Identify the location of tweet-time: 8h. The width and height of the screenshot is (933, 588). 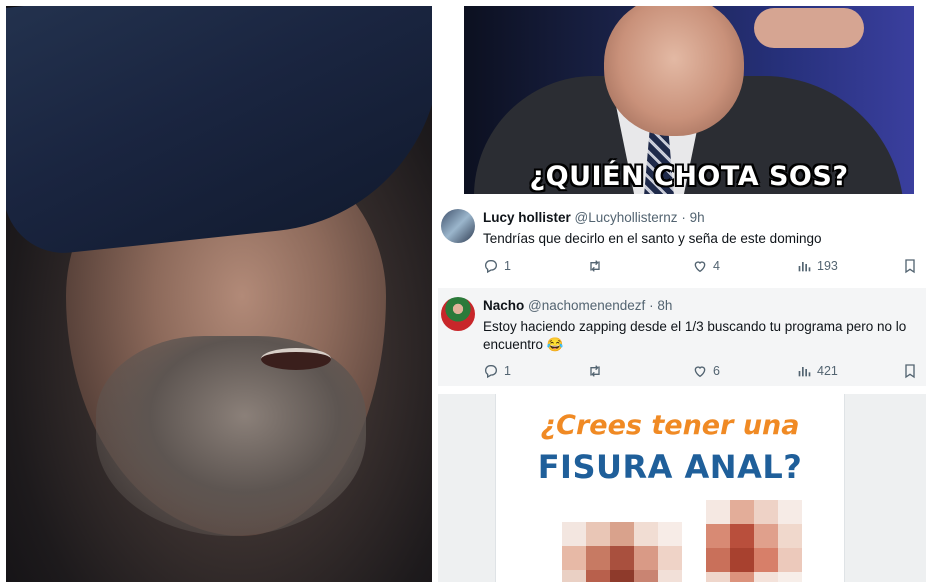
(664, 305).